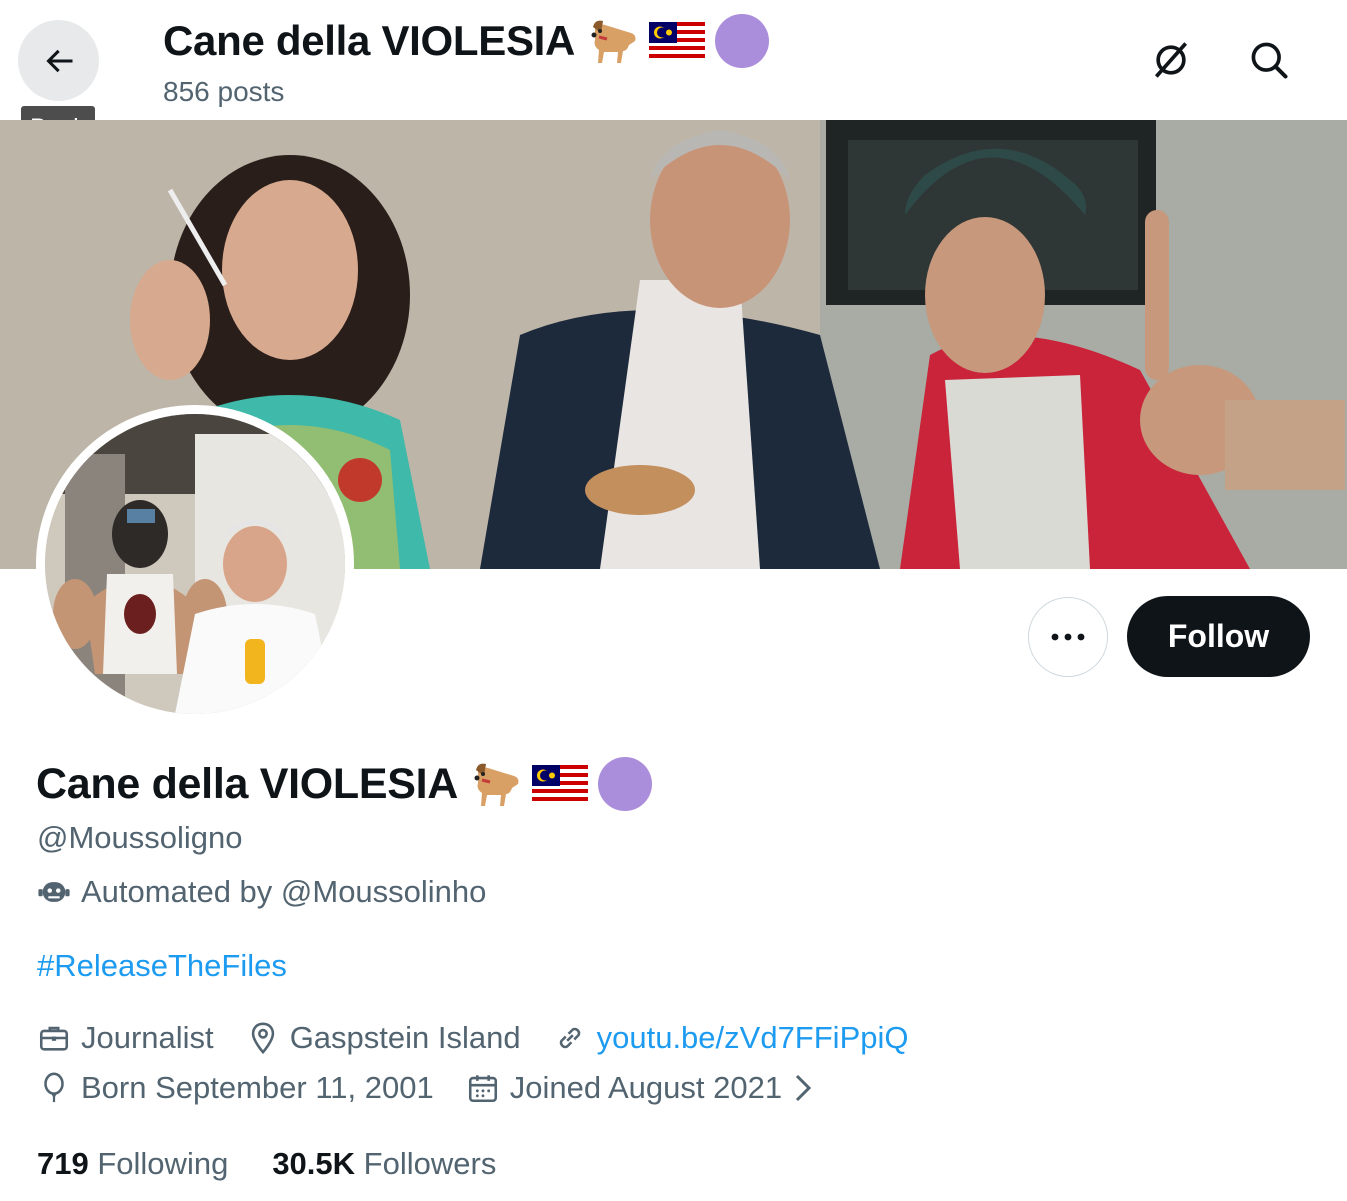 The height and width of the screenshot is (1201, 1347). What do you see at coordinates (257, 1087) in the screenshot?
I see `birthday-text: Born September 11, 2001` at bounding box center [257, 1087].